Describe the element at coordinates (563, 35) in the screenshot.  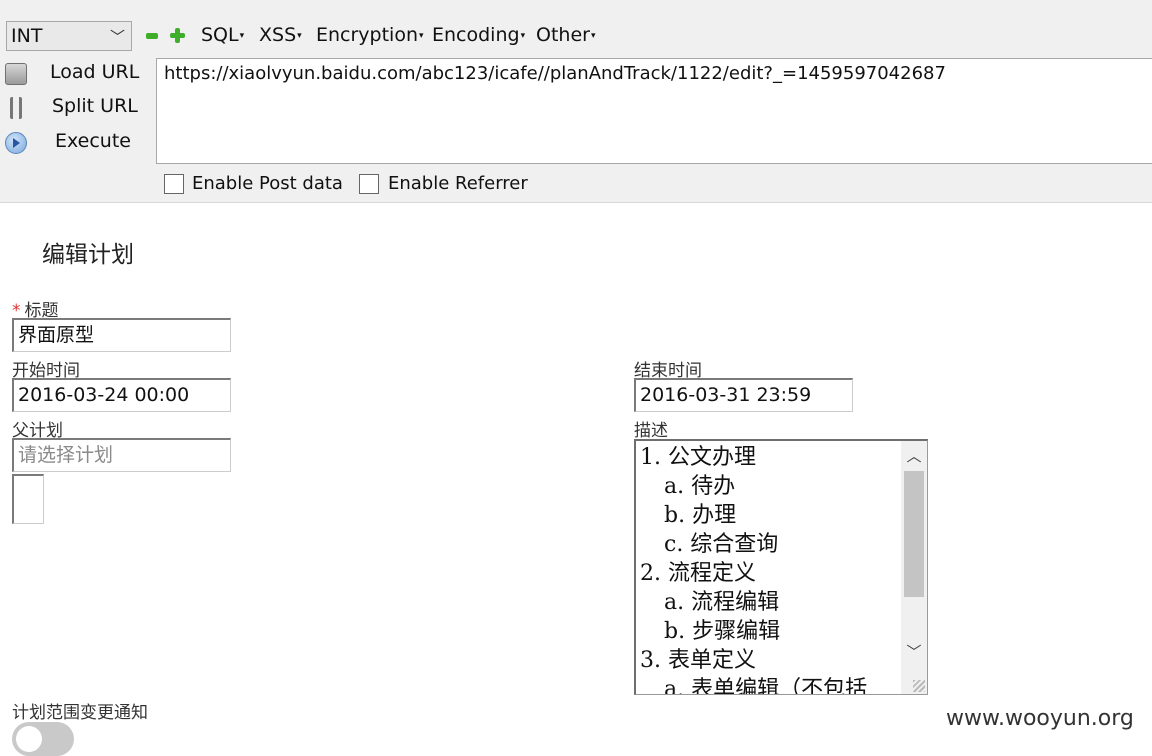
I see `other-menu-label: Other` at that location.